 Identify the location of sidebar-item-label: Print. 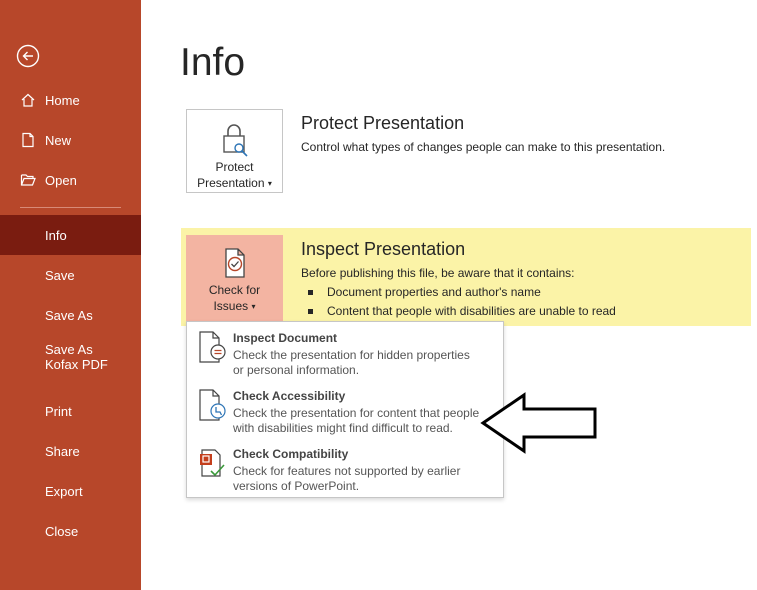
(58, 411).